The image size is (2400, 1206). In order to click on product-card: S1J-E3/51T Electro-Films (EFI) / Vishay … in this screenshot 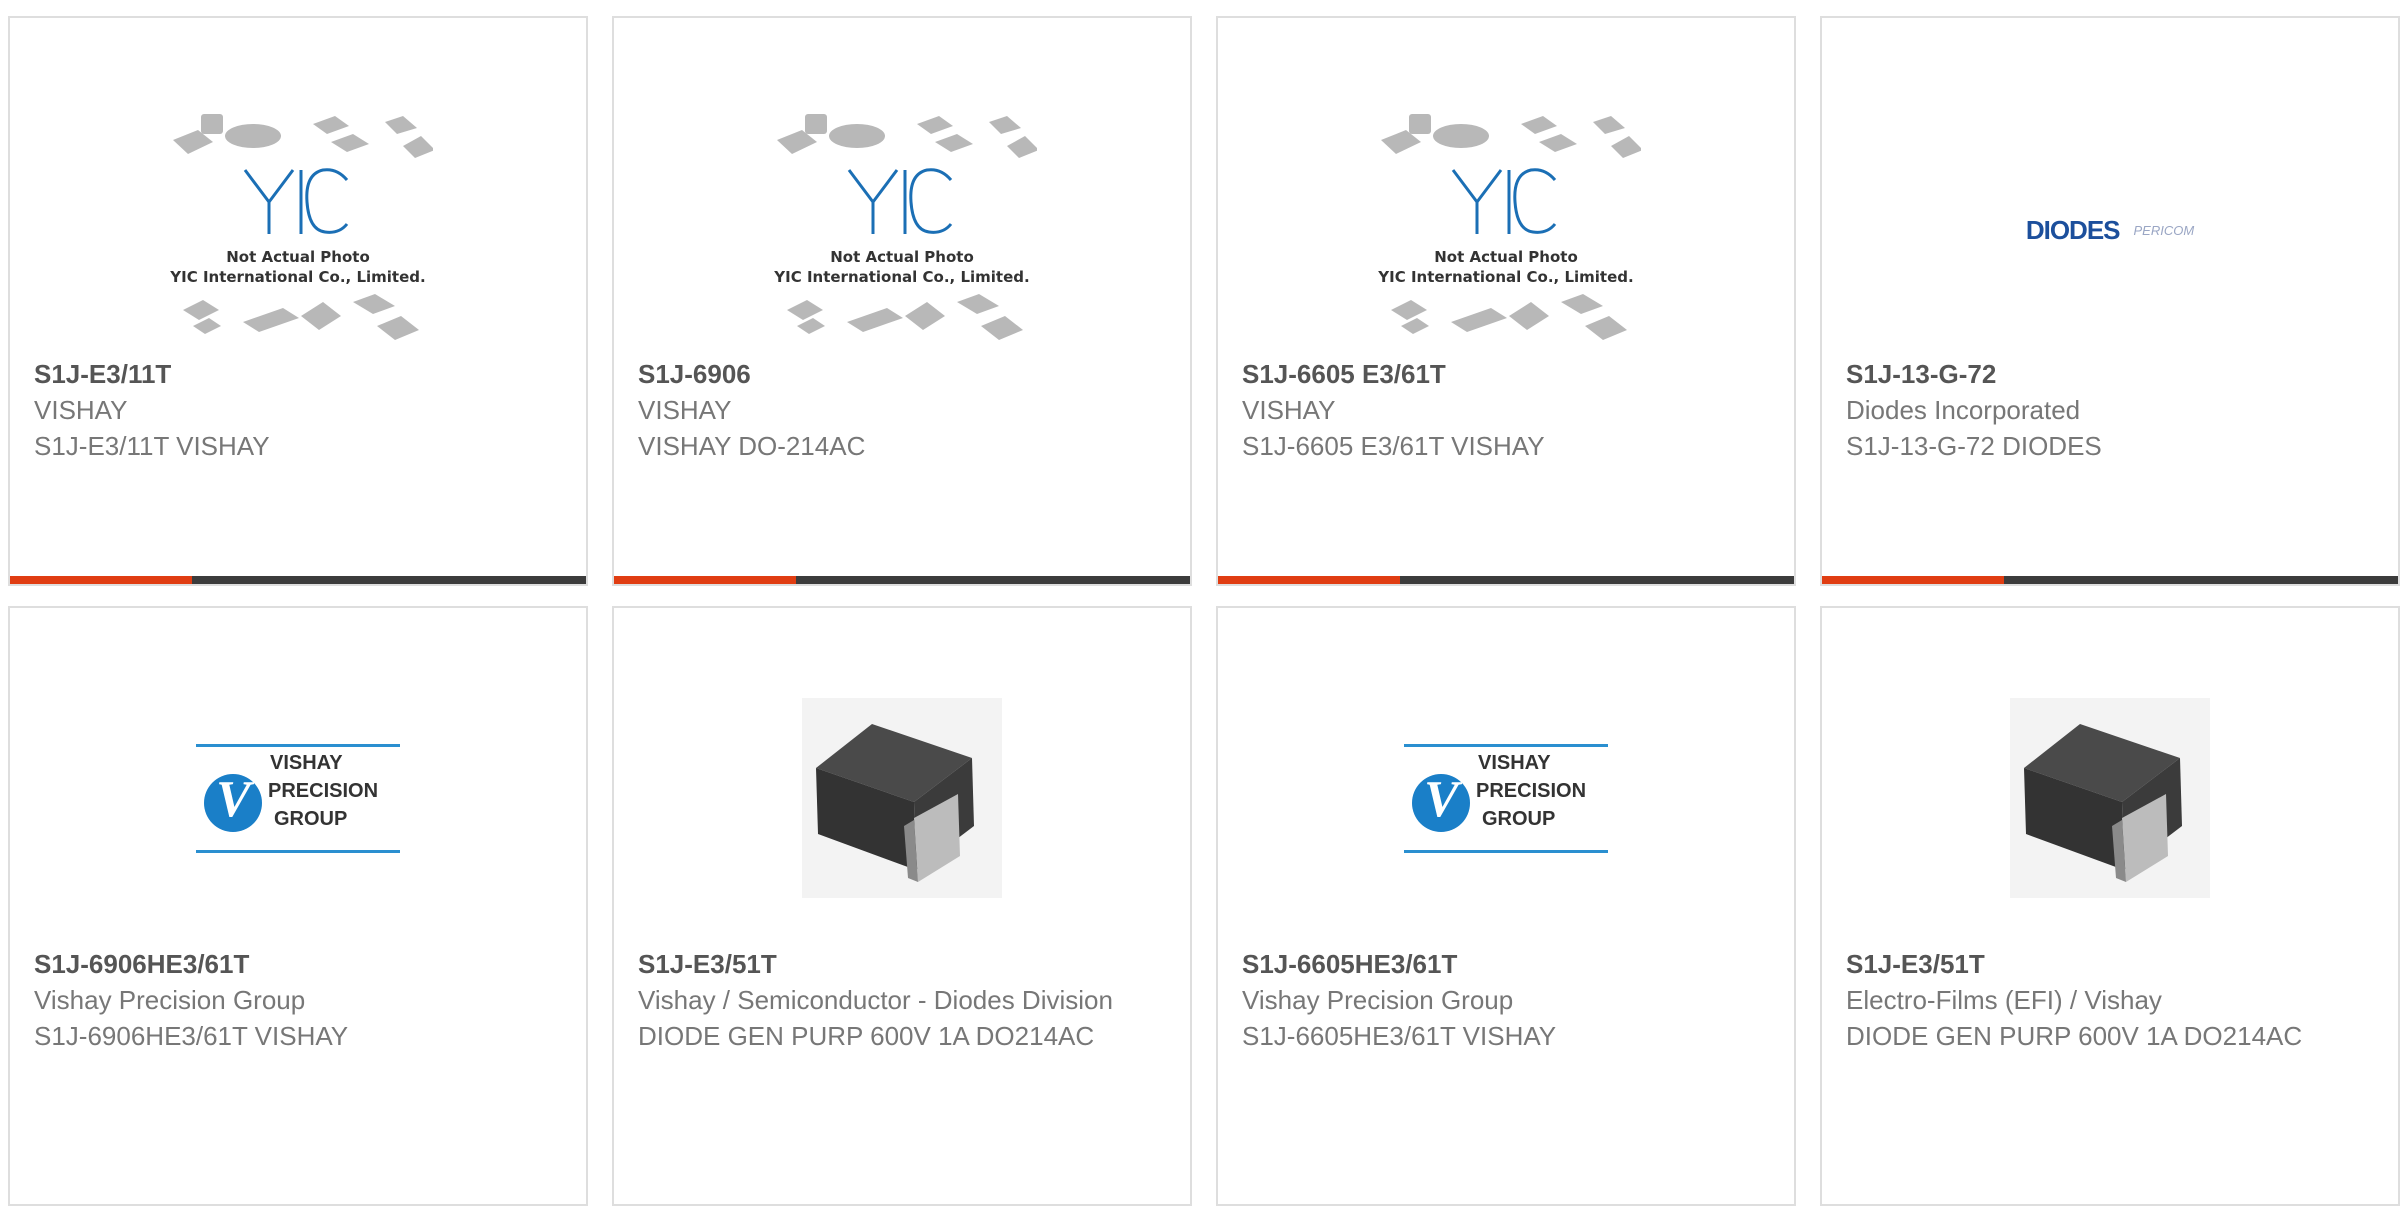, I will do `click(2110, 906)`.